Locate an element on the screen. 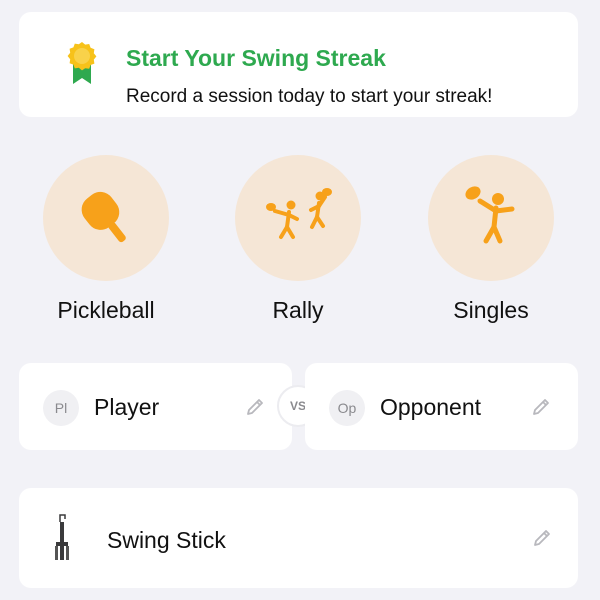 The width and height of the screenshot is (600, 600). player-avatar: Pl is located at coordinates (61, 408).